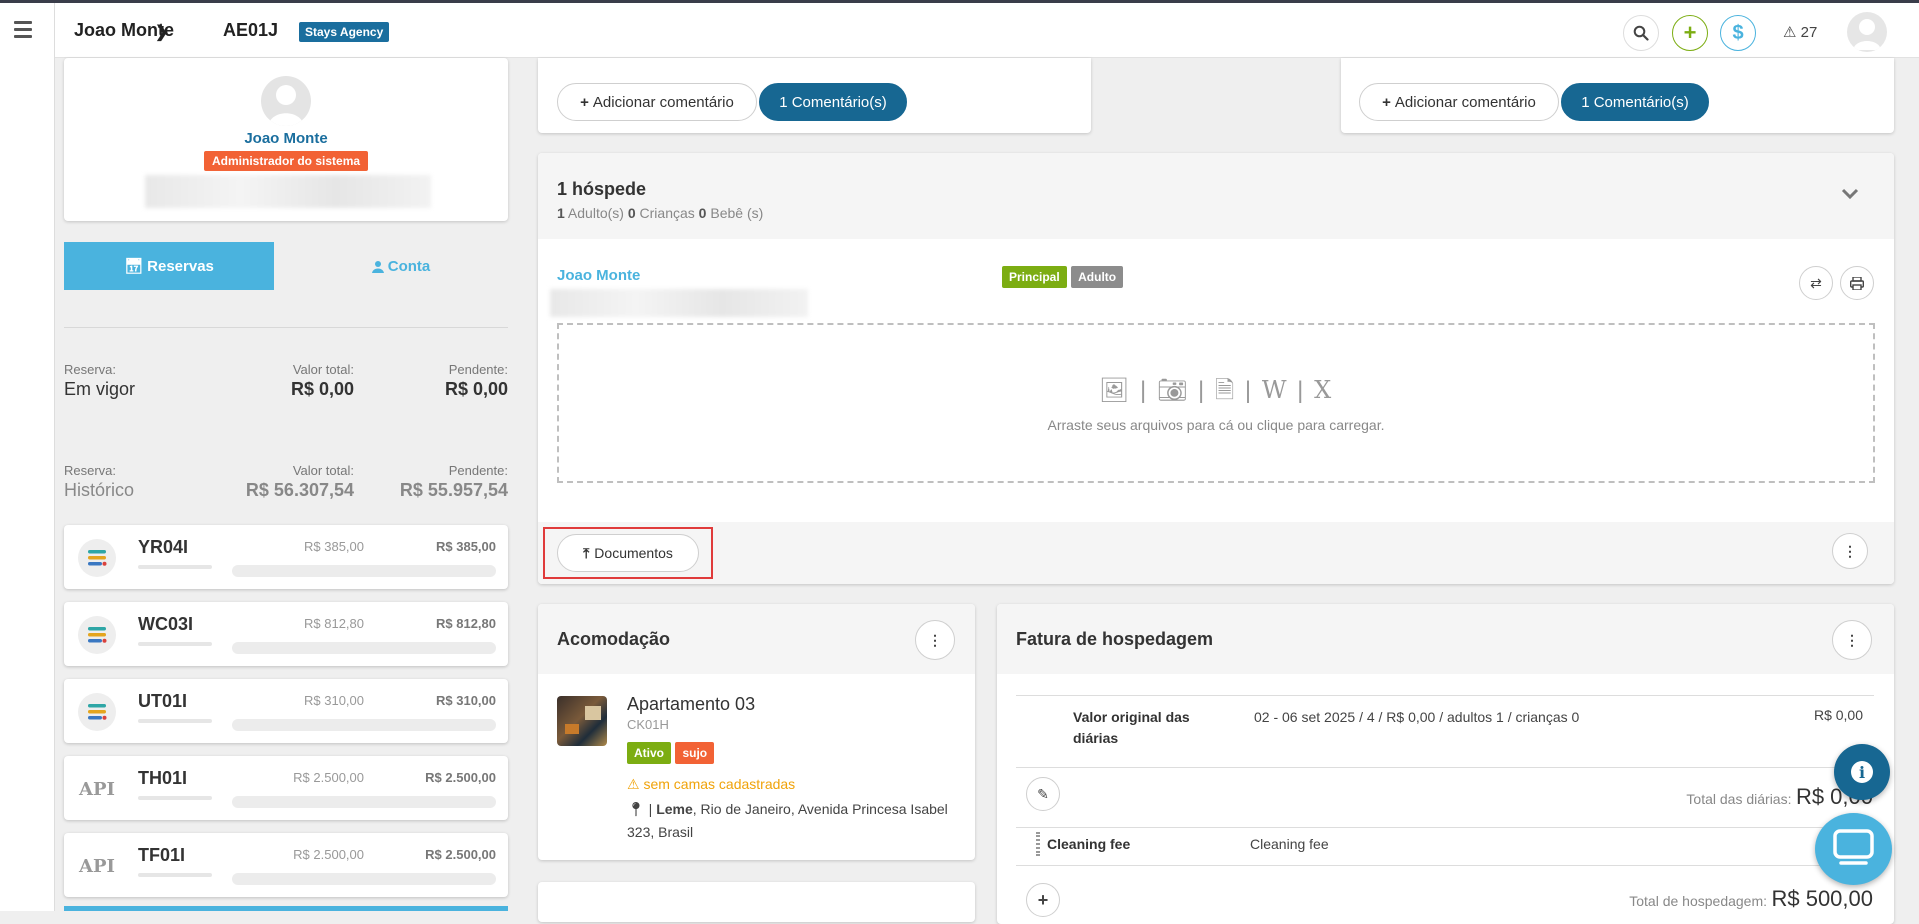 The height and width of the screenshot is (924, 1919). What do you see at coordinates (409, 266) in the screenshot?
I see `tab-conta-label: Conta` at bounding box center [409, 266].